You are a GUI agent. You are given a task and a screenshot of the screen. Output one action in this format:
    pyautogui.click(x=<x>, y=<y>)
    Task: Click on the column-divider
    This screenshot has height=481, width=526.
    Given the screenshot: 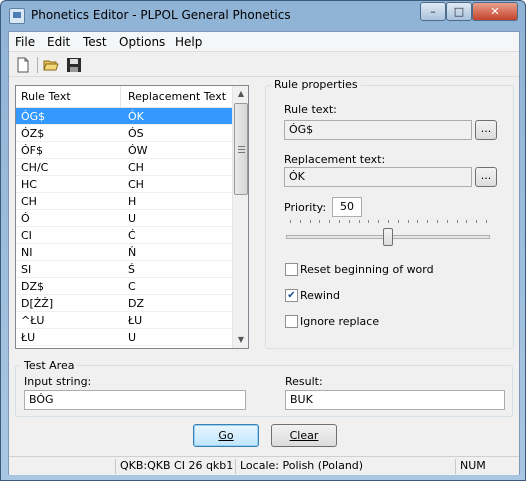 What is the action you would take?
    pyautogui.click(x=120, y=97)
    